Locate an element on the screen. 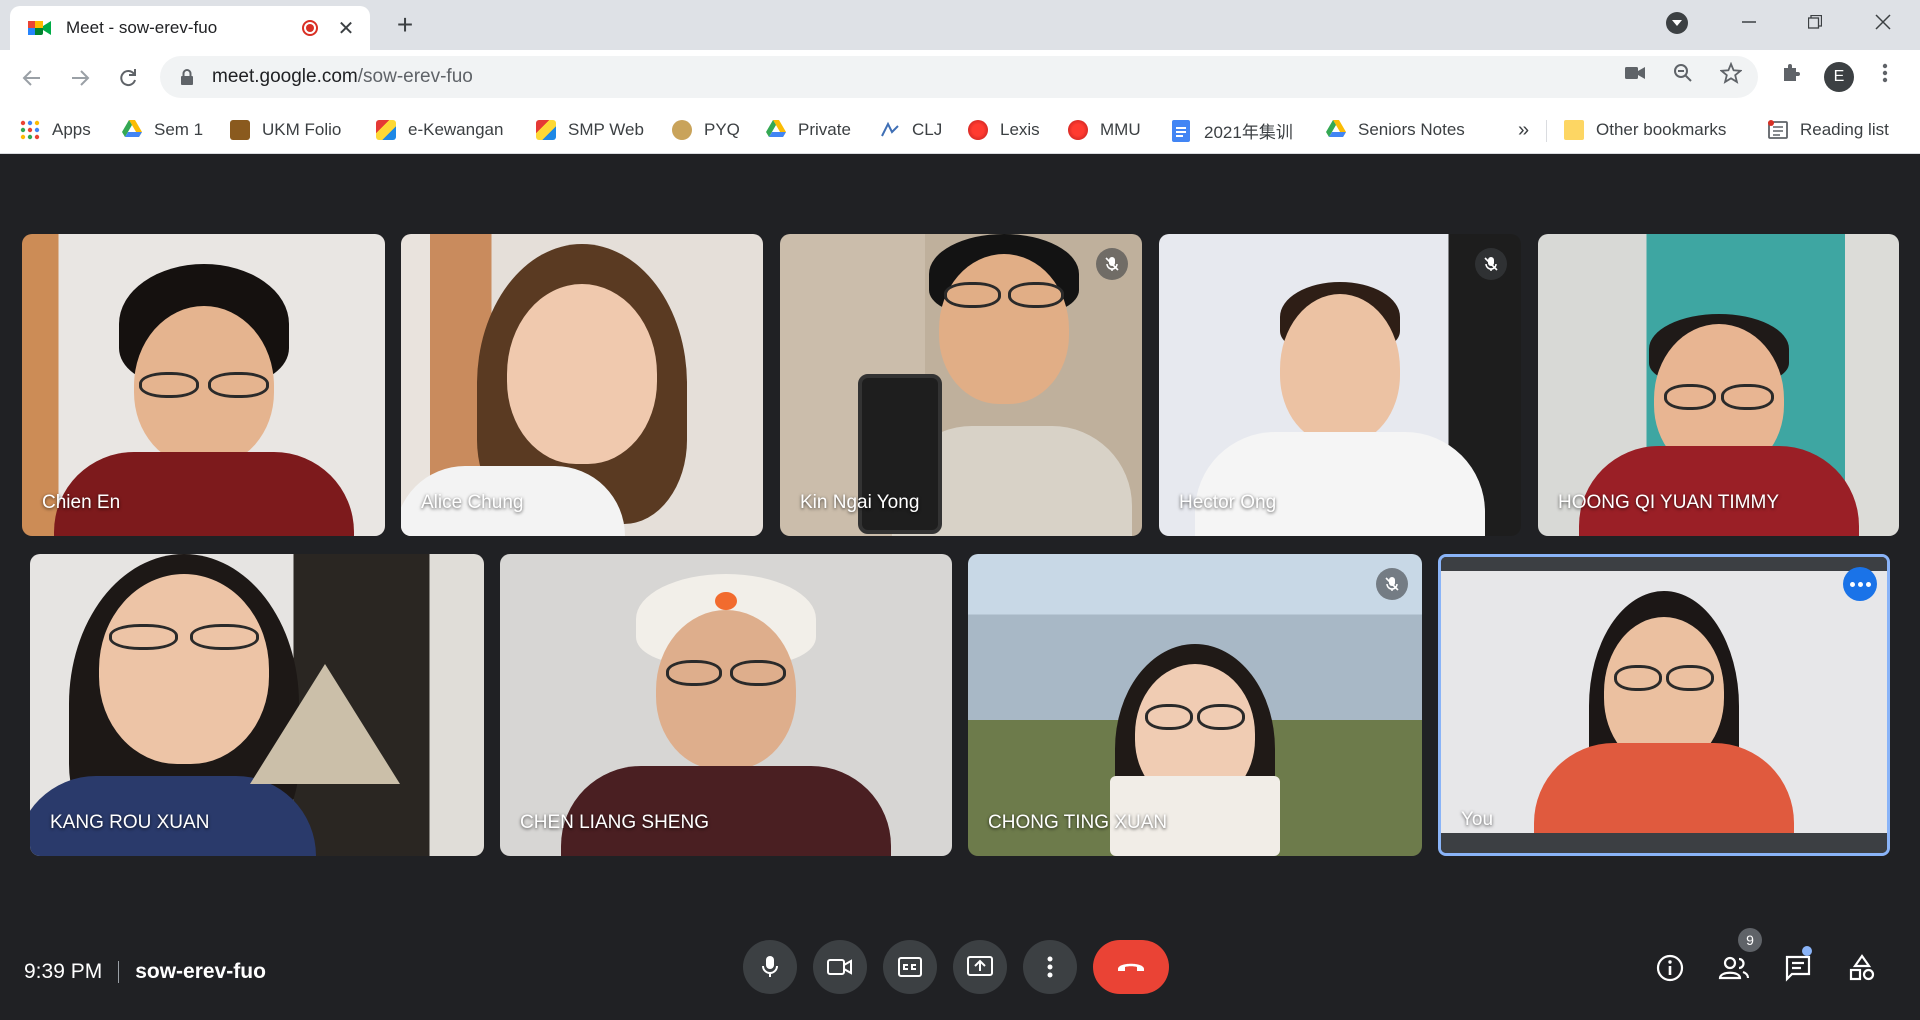  camera-icon is located at coordinates (839, 967).